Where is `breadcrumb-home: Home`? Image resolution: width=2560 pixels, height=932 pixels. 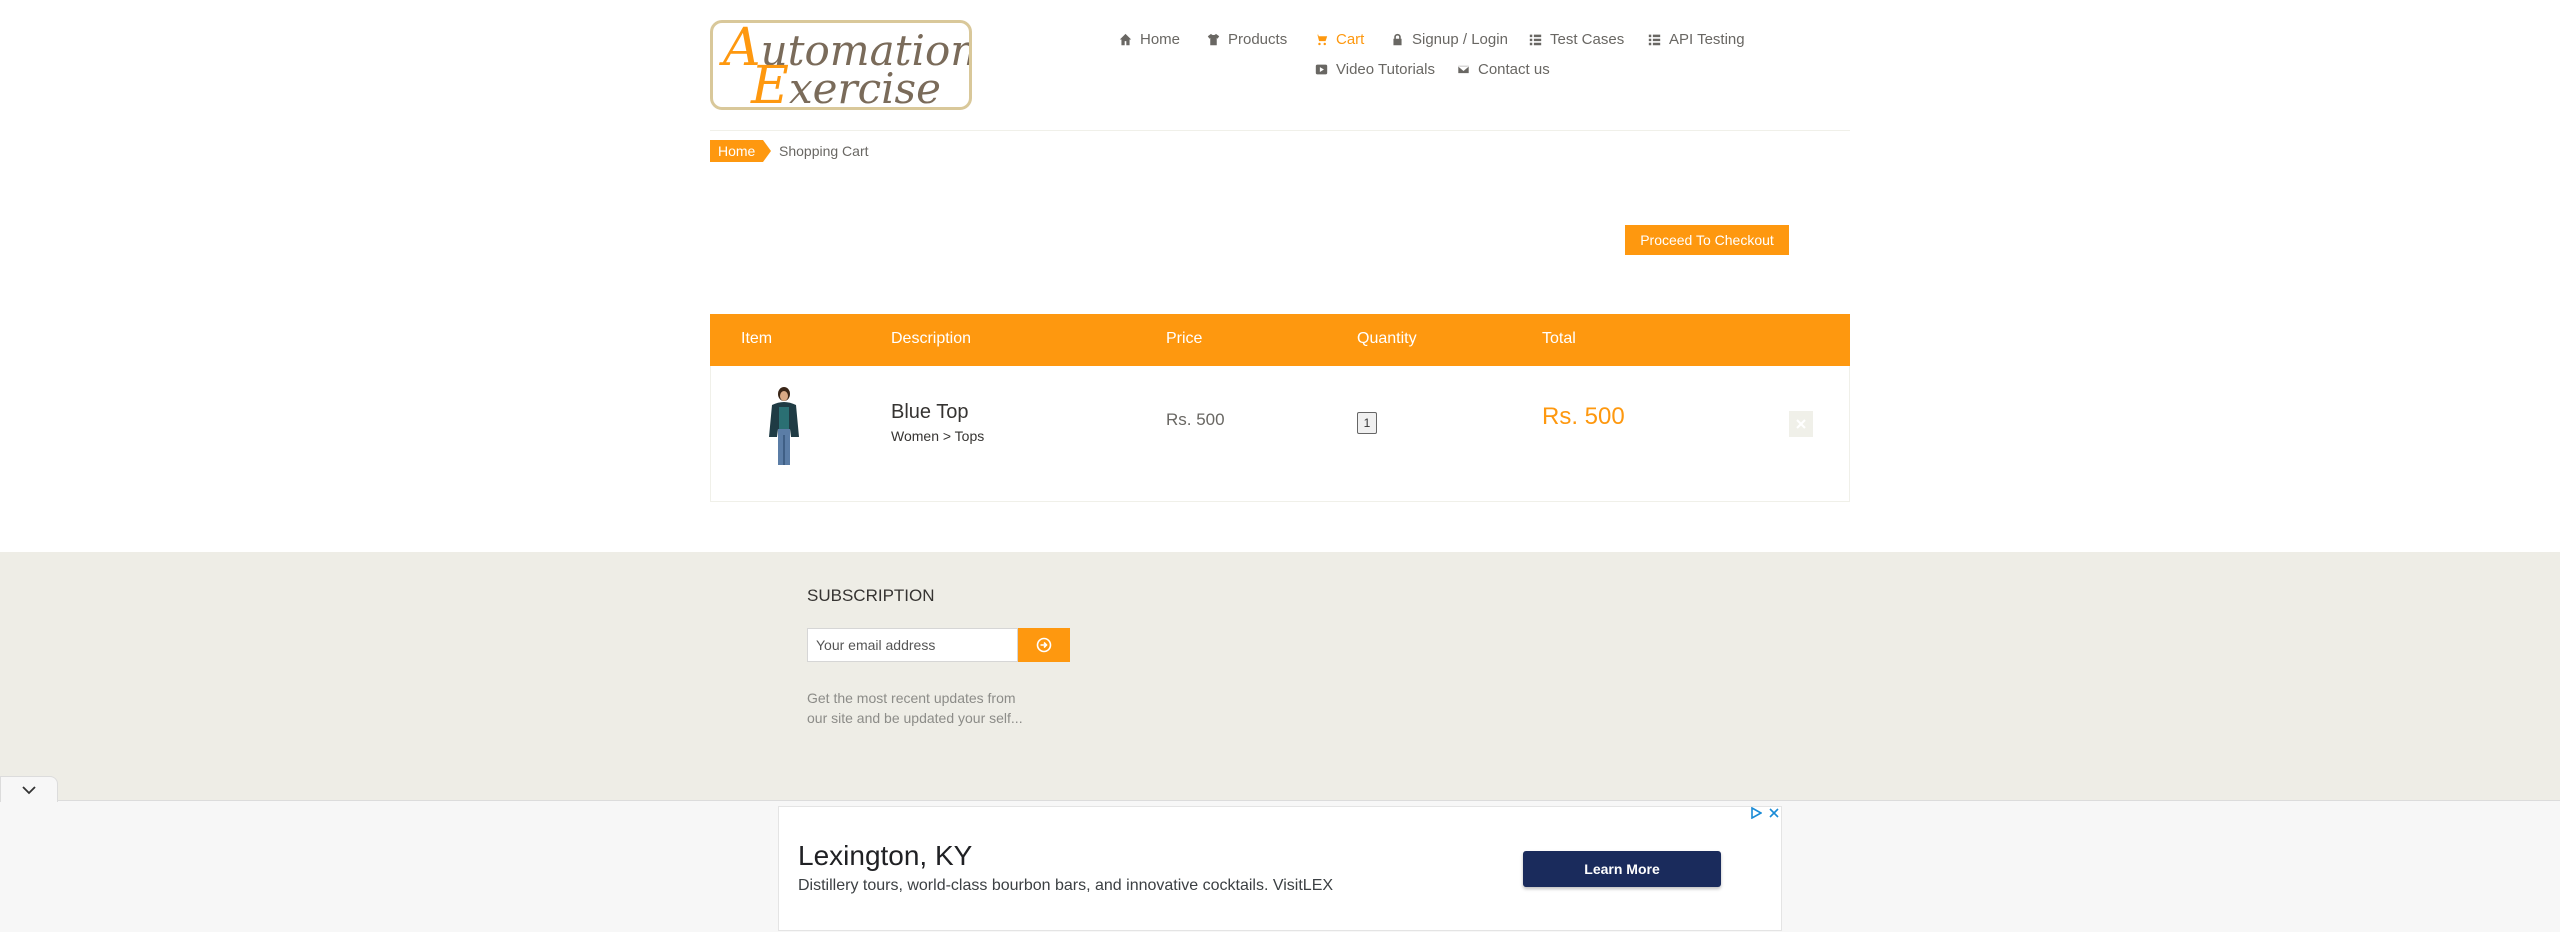
breadcrumb-home: Home is located at coordinates (741, 151).